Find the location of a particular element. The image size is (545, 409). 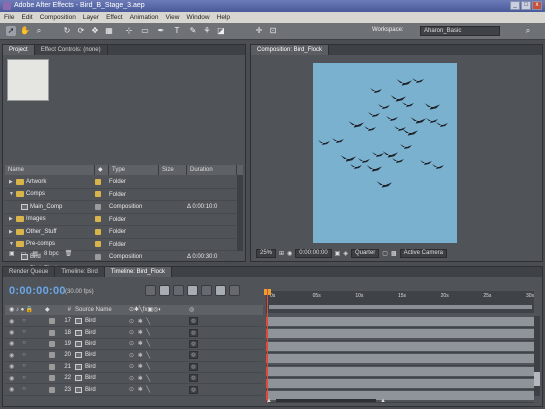

bit-depth-label: 8 bpc is located at coordinates (51, 254).